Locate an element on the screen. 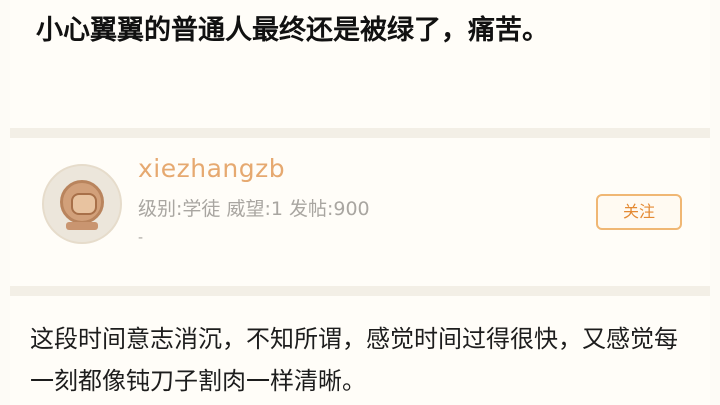 The height and width of the screenshot is (405, 720). avatar-base is located at coordinates (82, 226).